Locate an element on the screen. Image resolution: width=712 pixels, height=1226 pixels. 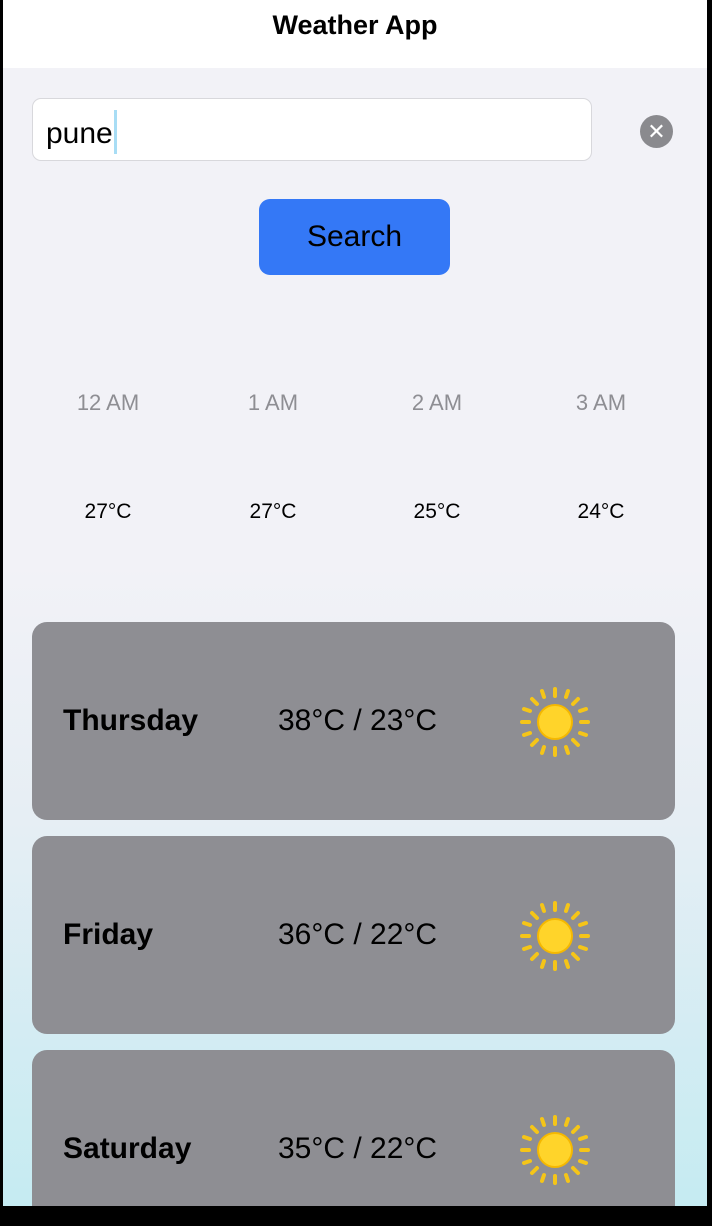
day-name: Saturday is located at coordinates (127, 1148).